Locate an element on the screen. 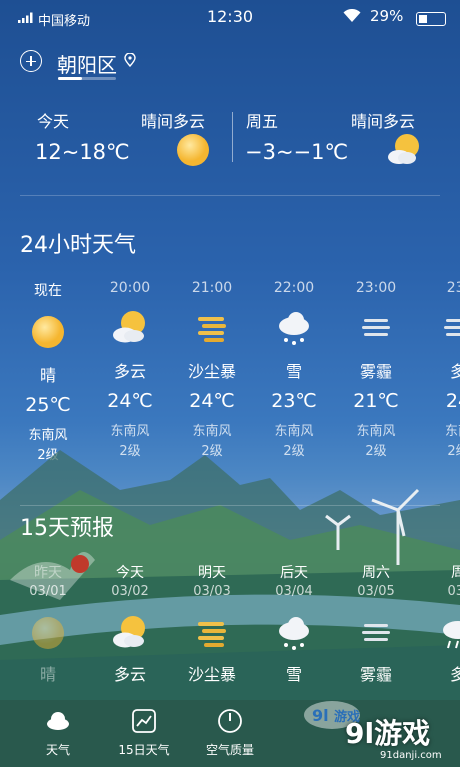 The image size is (460, 767). svg-text: 9l is located at coordinates (320, 715).